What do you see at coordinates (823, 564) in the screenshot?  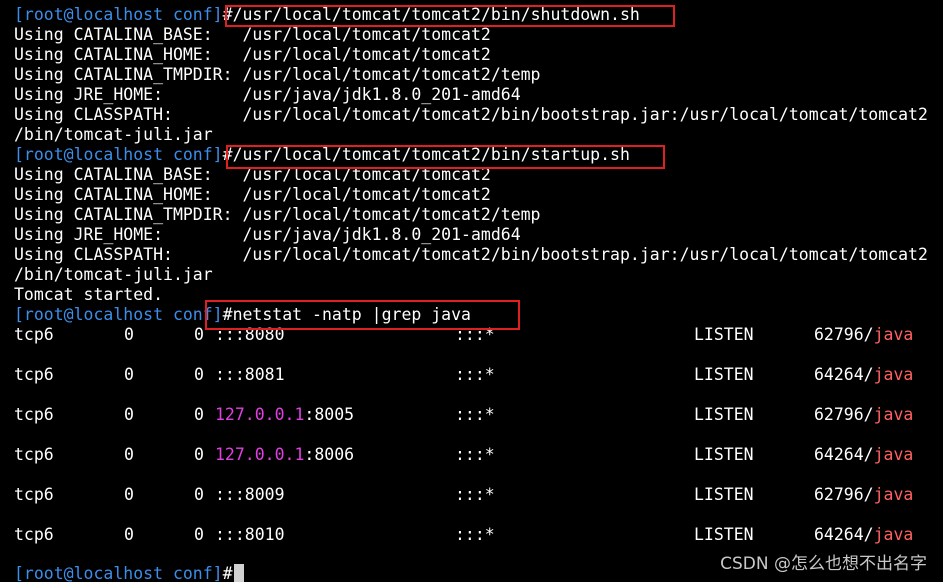 I see `watermark: CSDN @怎么也想不出名字` at bounding box center [823, 564].